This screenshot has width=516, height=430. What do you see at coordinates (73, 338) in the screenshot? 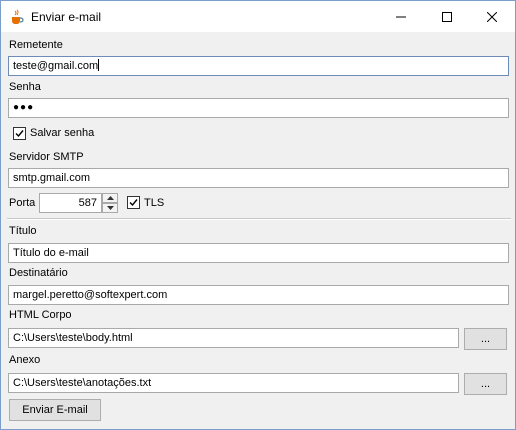
I see `html-body-path-value: C:\Users\teste\body.html` at bounding box center [73, 338].